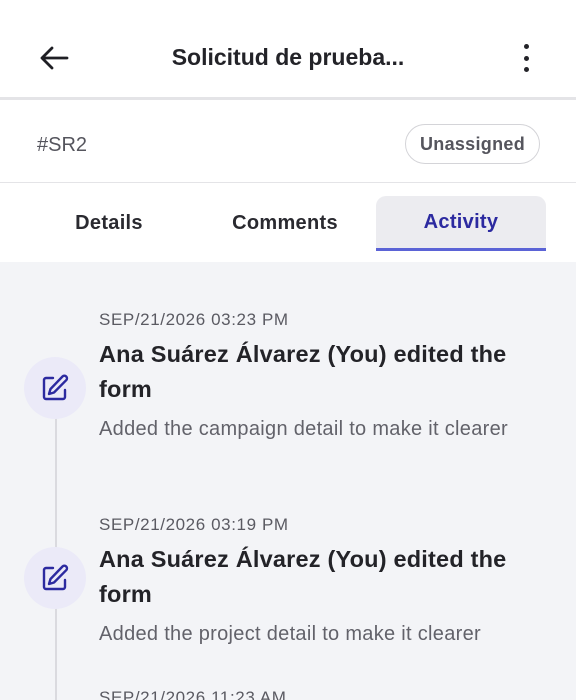  What do you see at coordinates (526, 46) in the screenshot?
I see `more-vertical-icon` at bounding box center [526, 46].